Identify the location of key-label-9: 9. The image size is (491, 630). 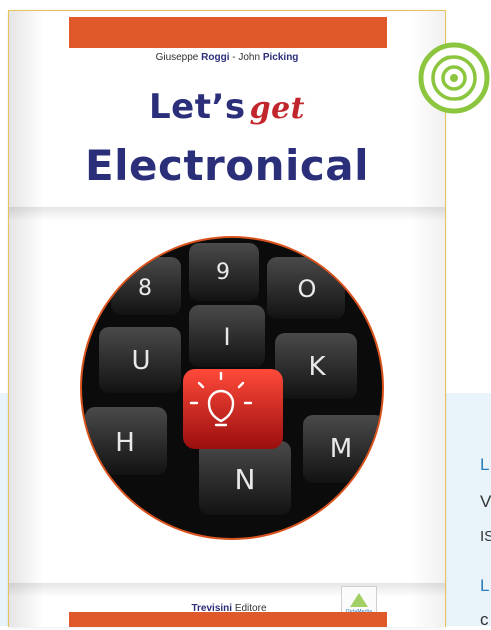
(223, 272).